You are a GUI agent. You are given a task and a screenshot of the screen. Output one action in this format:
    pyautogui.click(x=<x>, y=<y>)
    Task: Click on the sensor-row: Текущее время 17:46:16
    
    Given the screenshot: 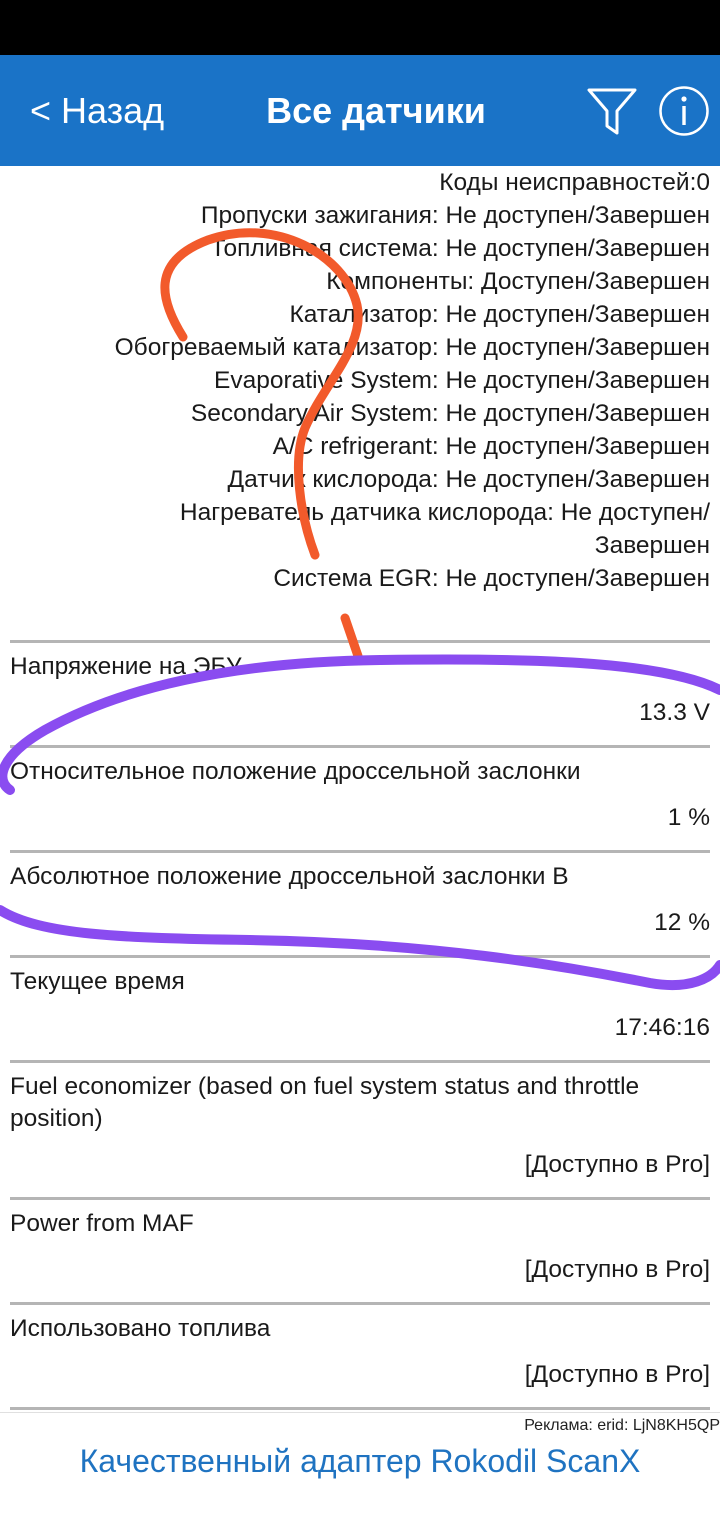 What is the action you would take?
    pyautogui.click(x=360, y=1007)
    